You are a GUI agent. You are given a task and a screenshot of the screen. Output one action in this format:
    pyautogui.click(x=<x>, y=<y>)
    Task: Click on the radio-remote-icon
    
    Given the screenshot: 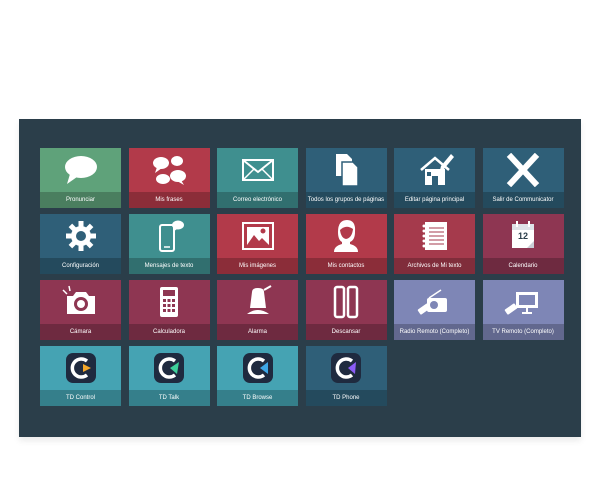 What is the action you would take?
    pyautogui.click(x=432, y=302)
    